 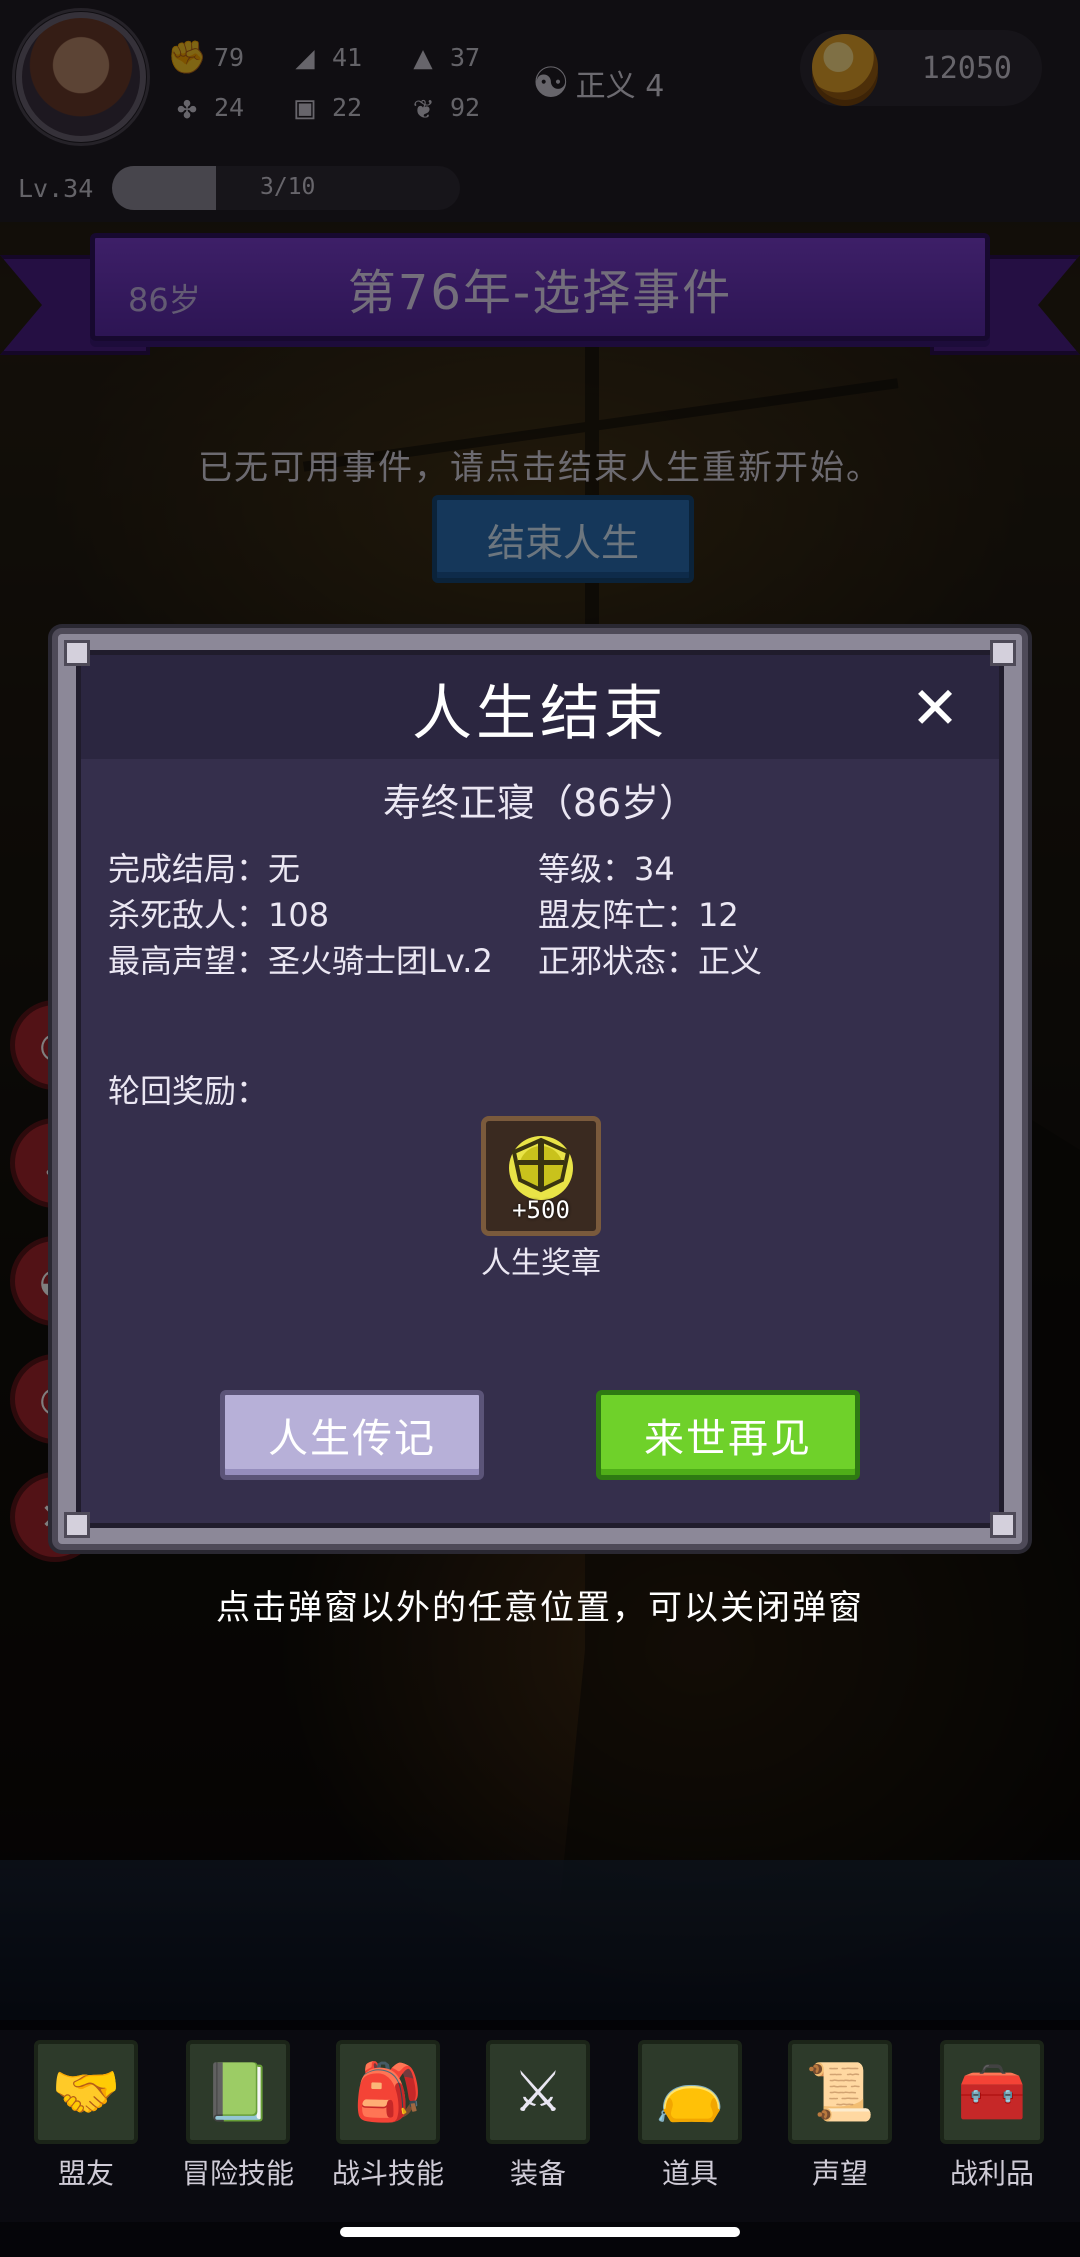 I want to click on reward-name: 人生奖章, so click(x=541, y=1263).